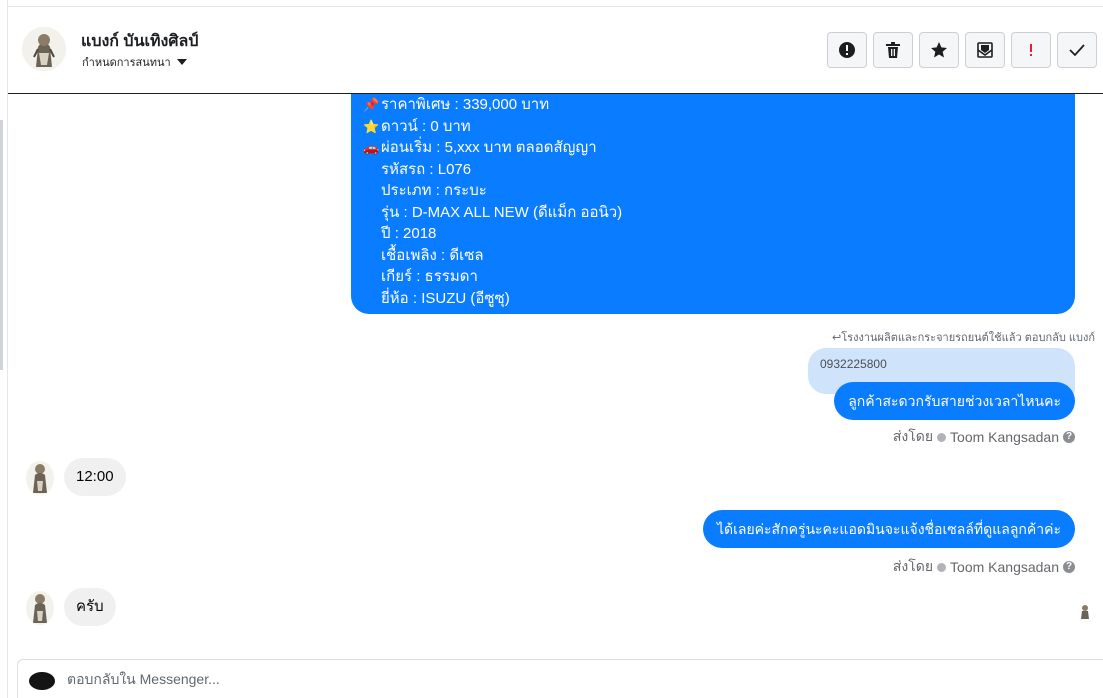 The height and width of the screenshot is (698, 1103). I want to click on star-emoji-icon: ⭐, so click(371, 126).